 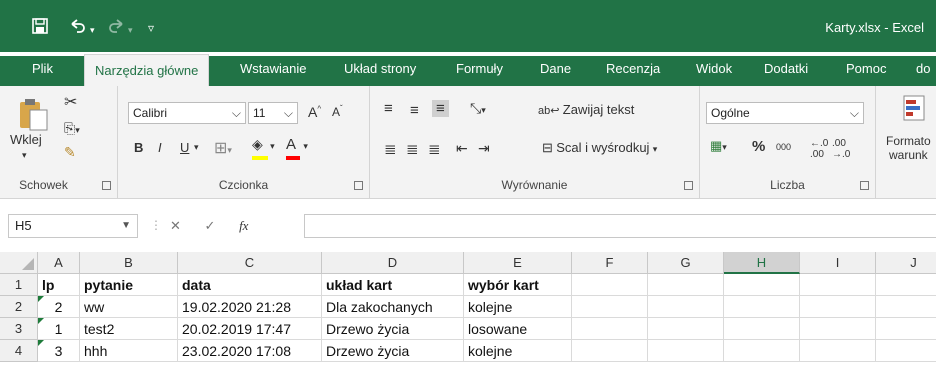 What do you see at coordinates (40, 28) in the screenshot?
I see `save-icon` at bounding box center [40, 28].